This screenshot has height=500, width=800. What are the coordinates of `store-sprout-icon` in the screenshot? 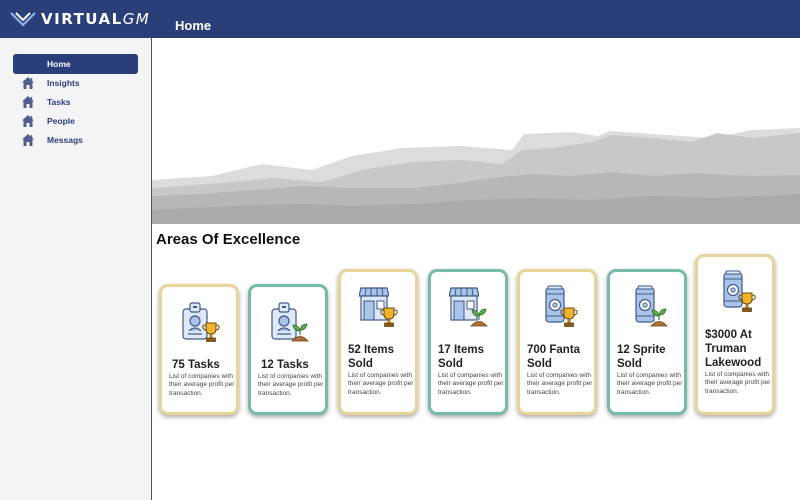 It's located at (468, 307).